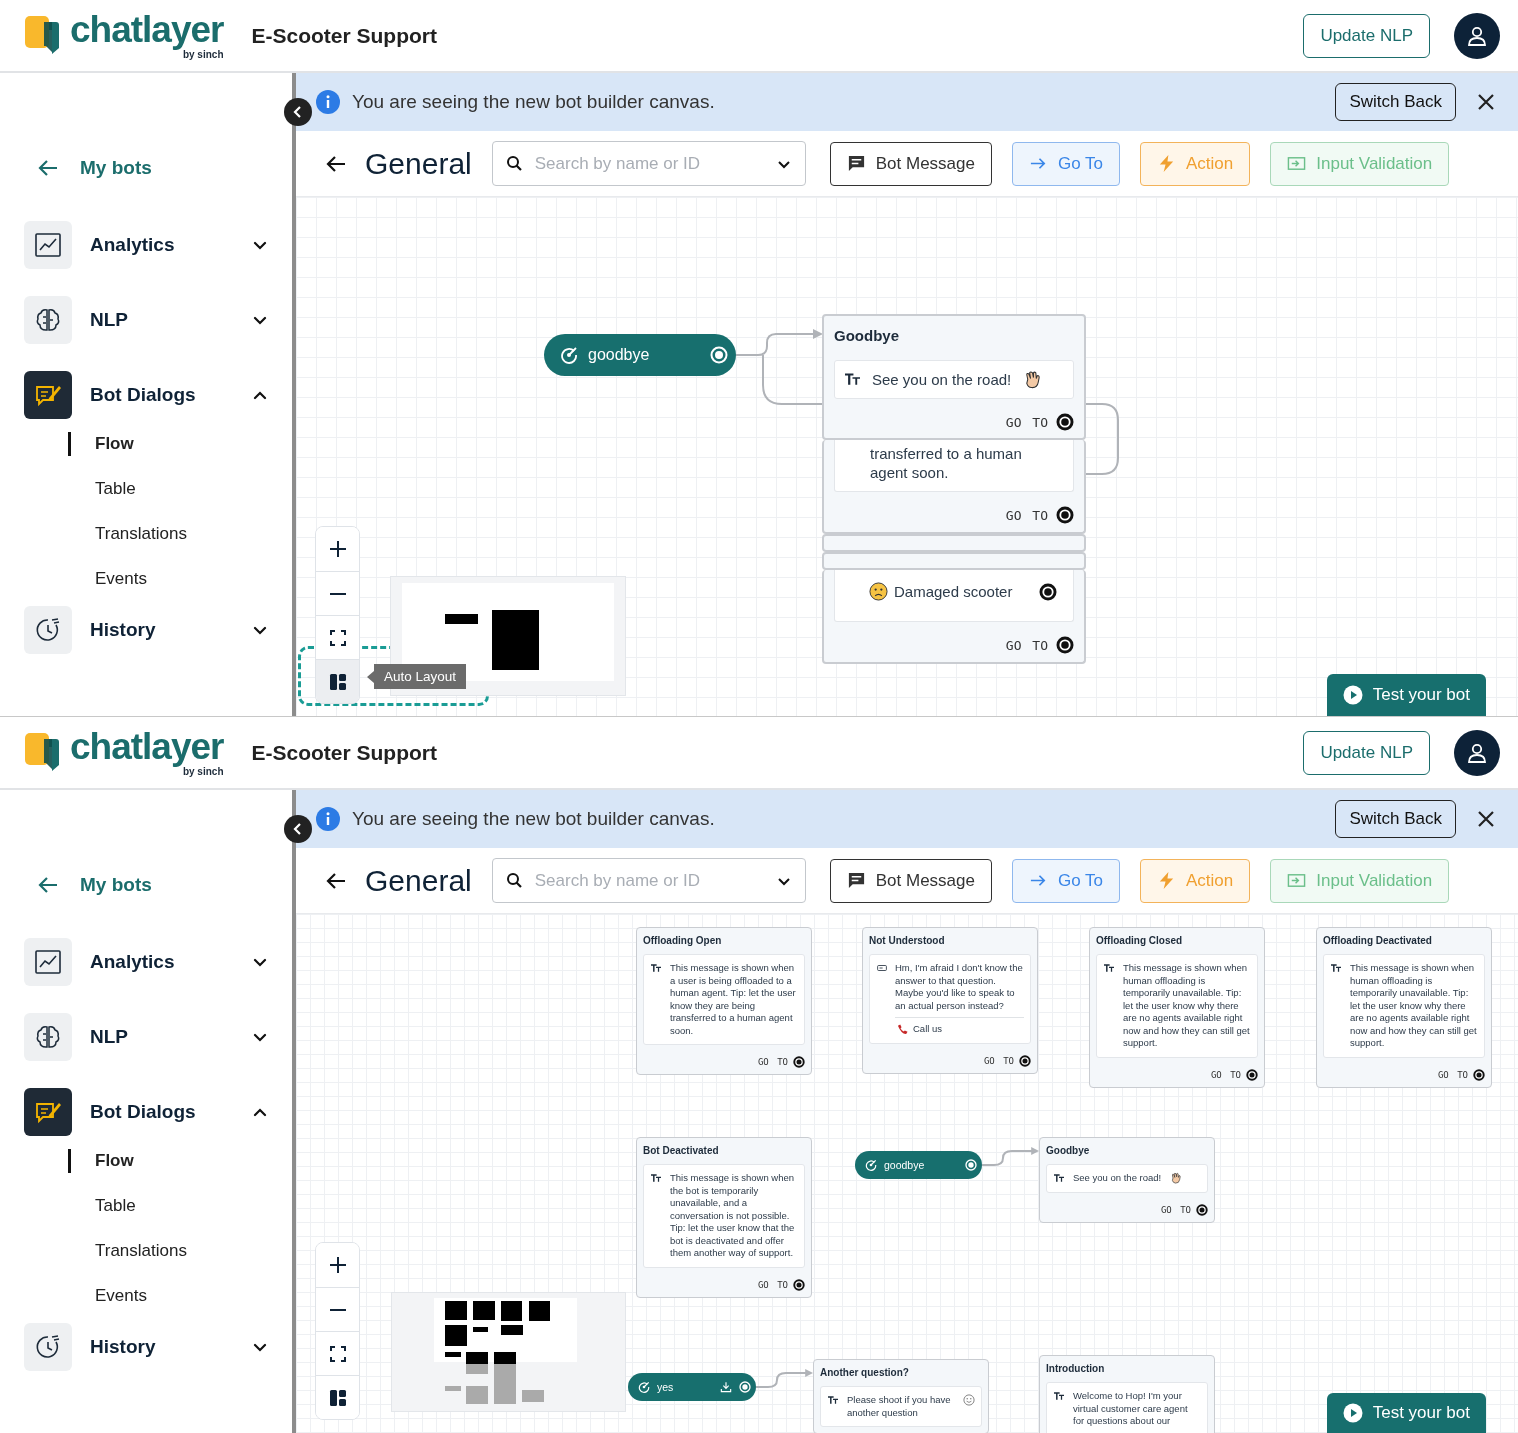 The width and height of the screenshot is (1518, 1433). I want to click on minimap-drawing, so click(508, 1352).